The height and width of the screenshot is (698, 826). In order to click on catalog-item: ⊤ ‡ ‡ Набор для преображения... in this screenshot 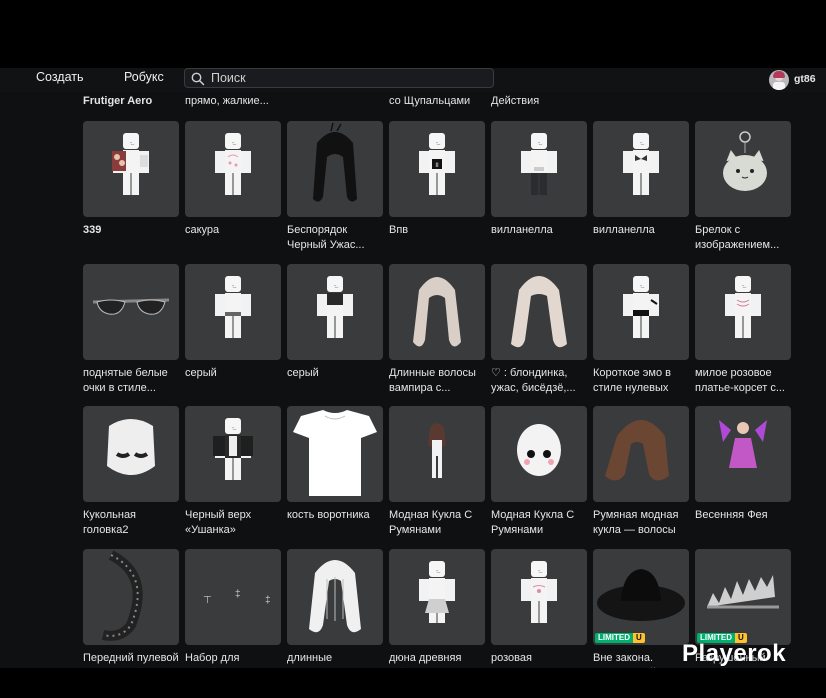, I will do `click(233, 608)`.